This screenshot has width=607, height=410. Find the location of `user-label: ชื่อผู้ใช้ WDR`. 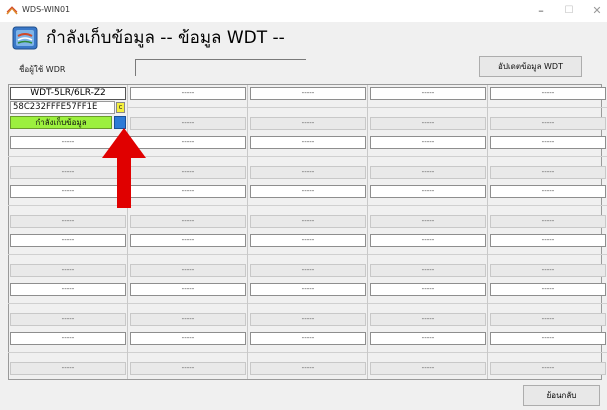

user-label: ชื่อผู้ใช้ WDR is located at coordinates (42, 69).